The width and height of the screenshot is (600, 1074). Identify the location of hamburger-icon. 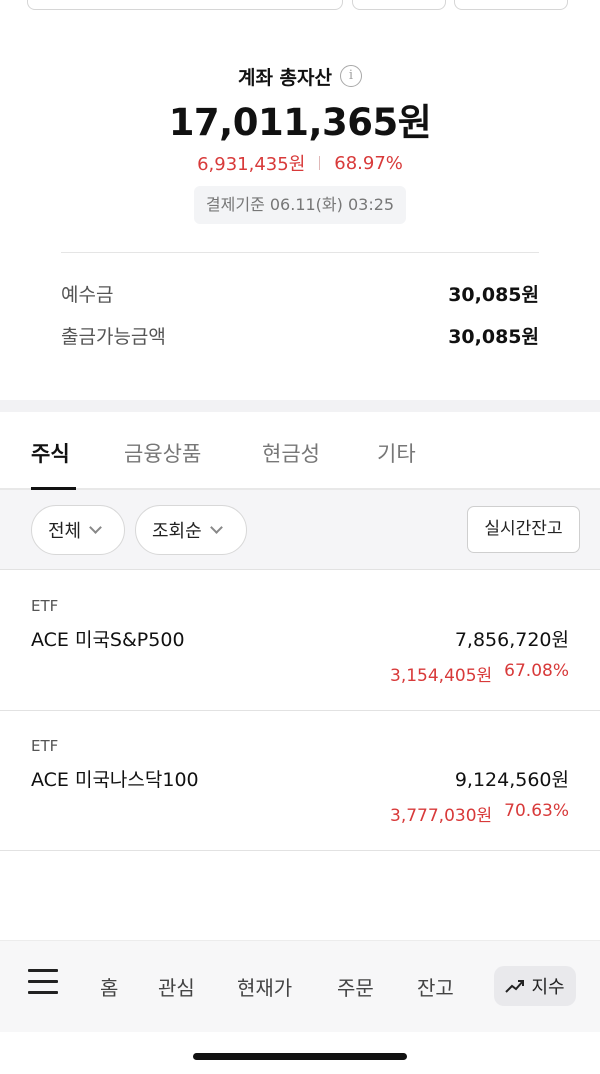
(43, 982).